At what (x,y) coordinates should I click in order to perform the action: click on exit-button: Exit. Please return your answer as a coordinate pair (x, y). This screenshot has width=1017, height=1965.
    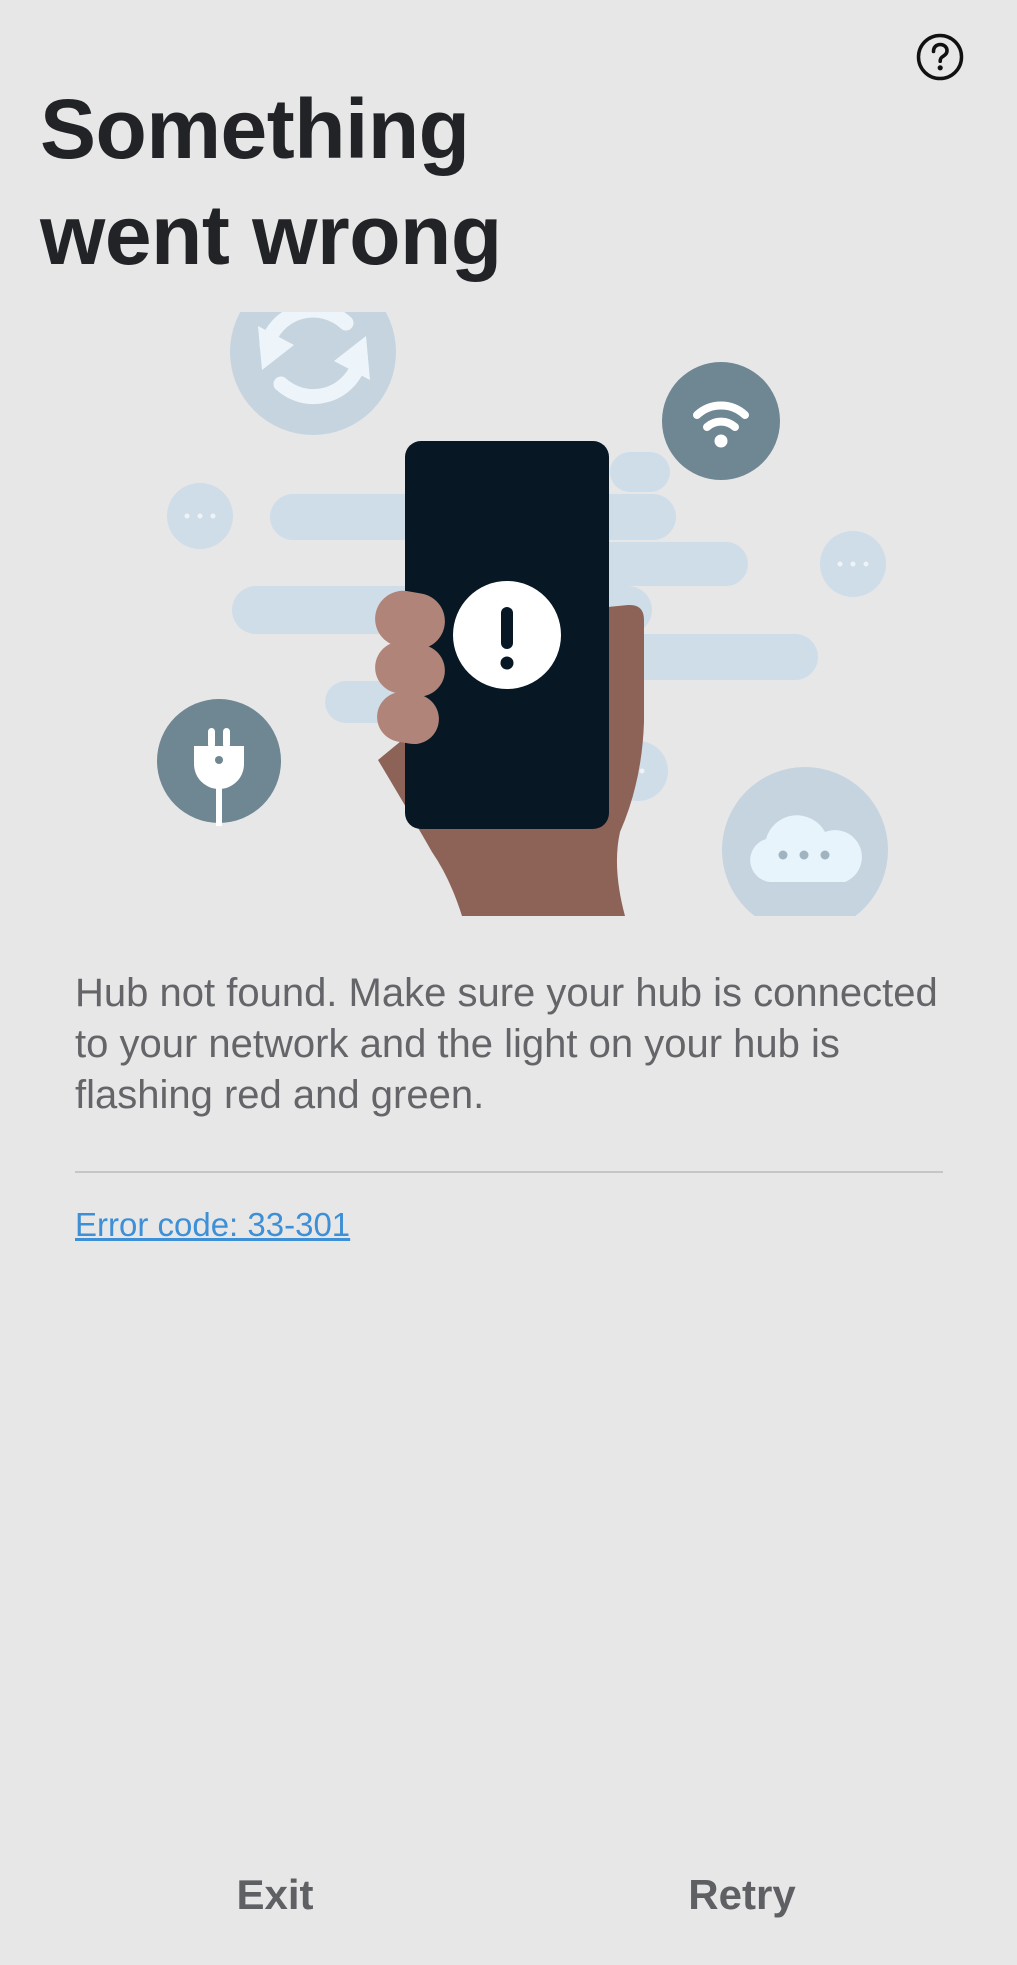
    Looking at the image, I should click on (275, 1895).